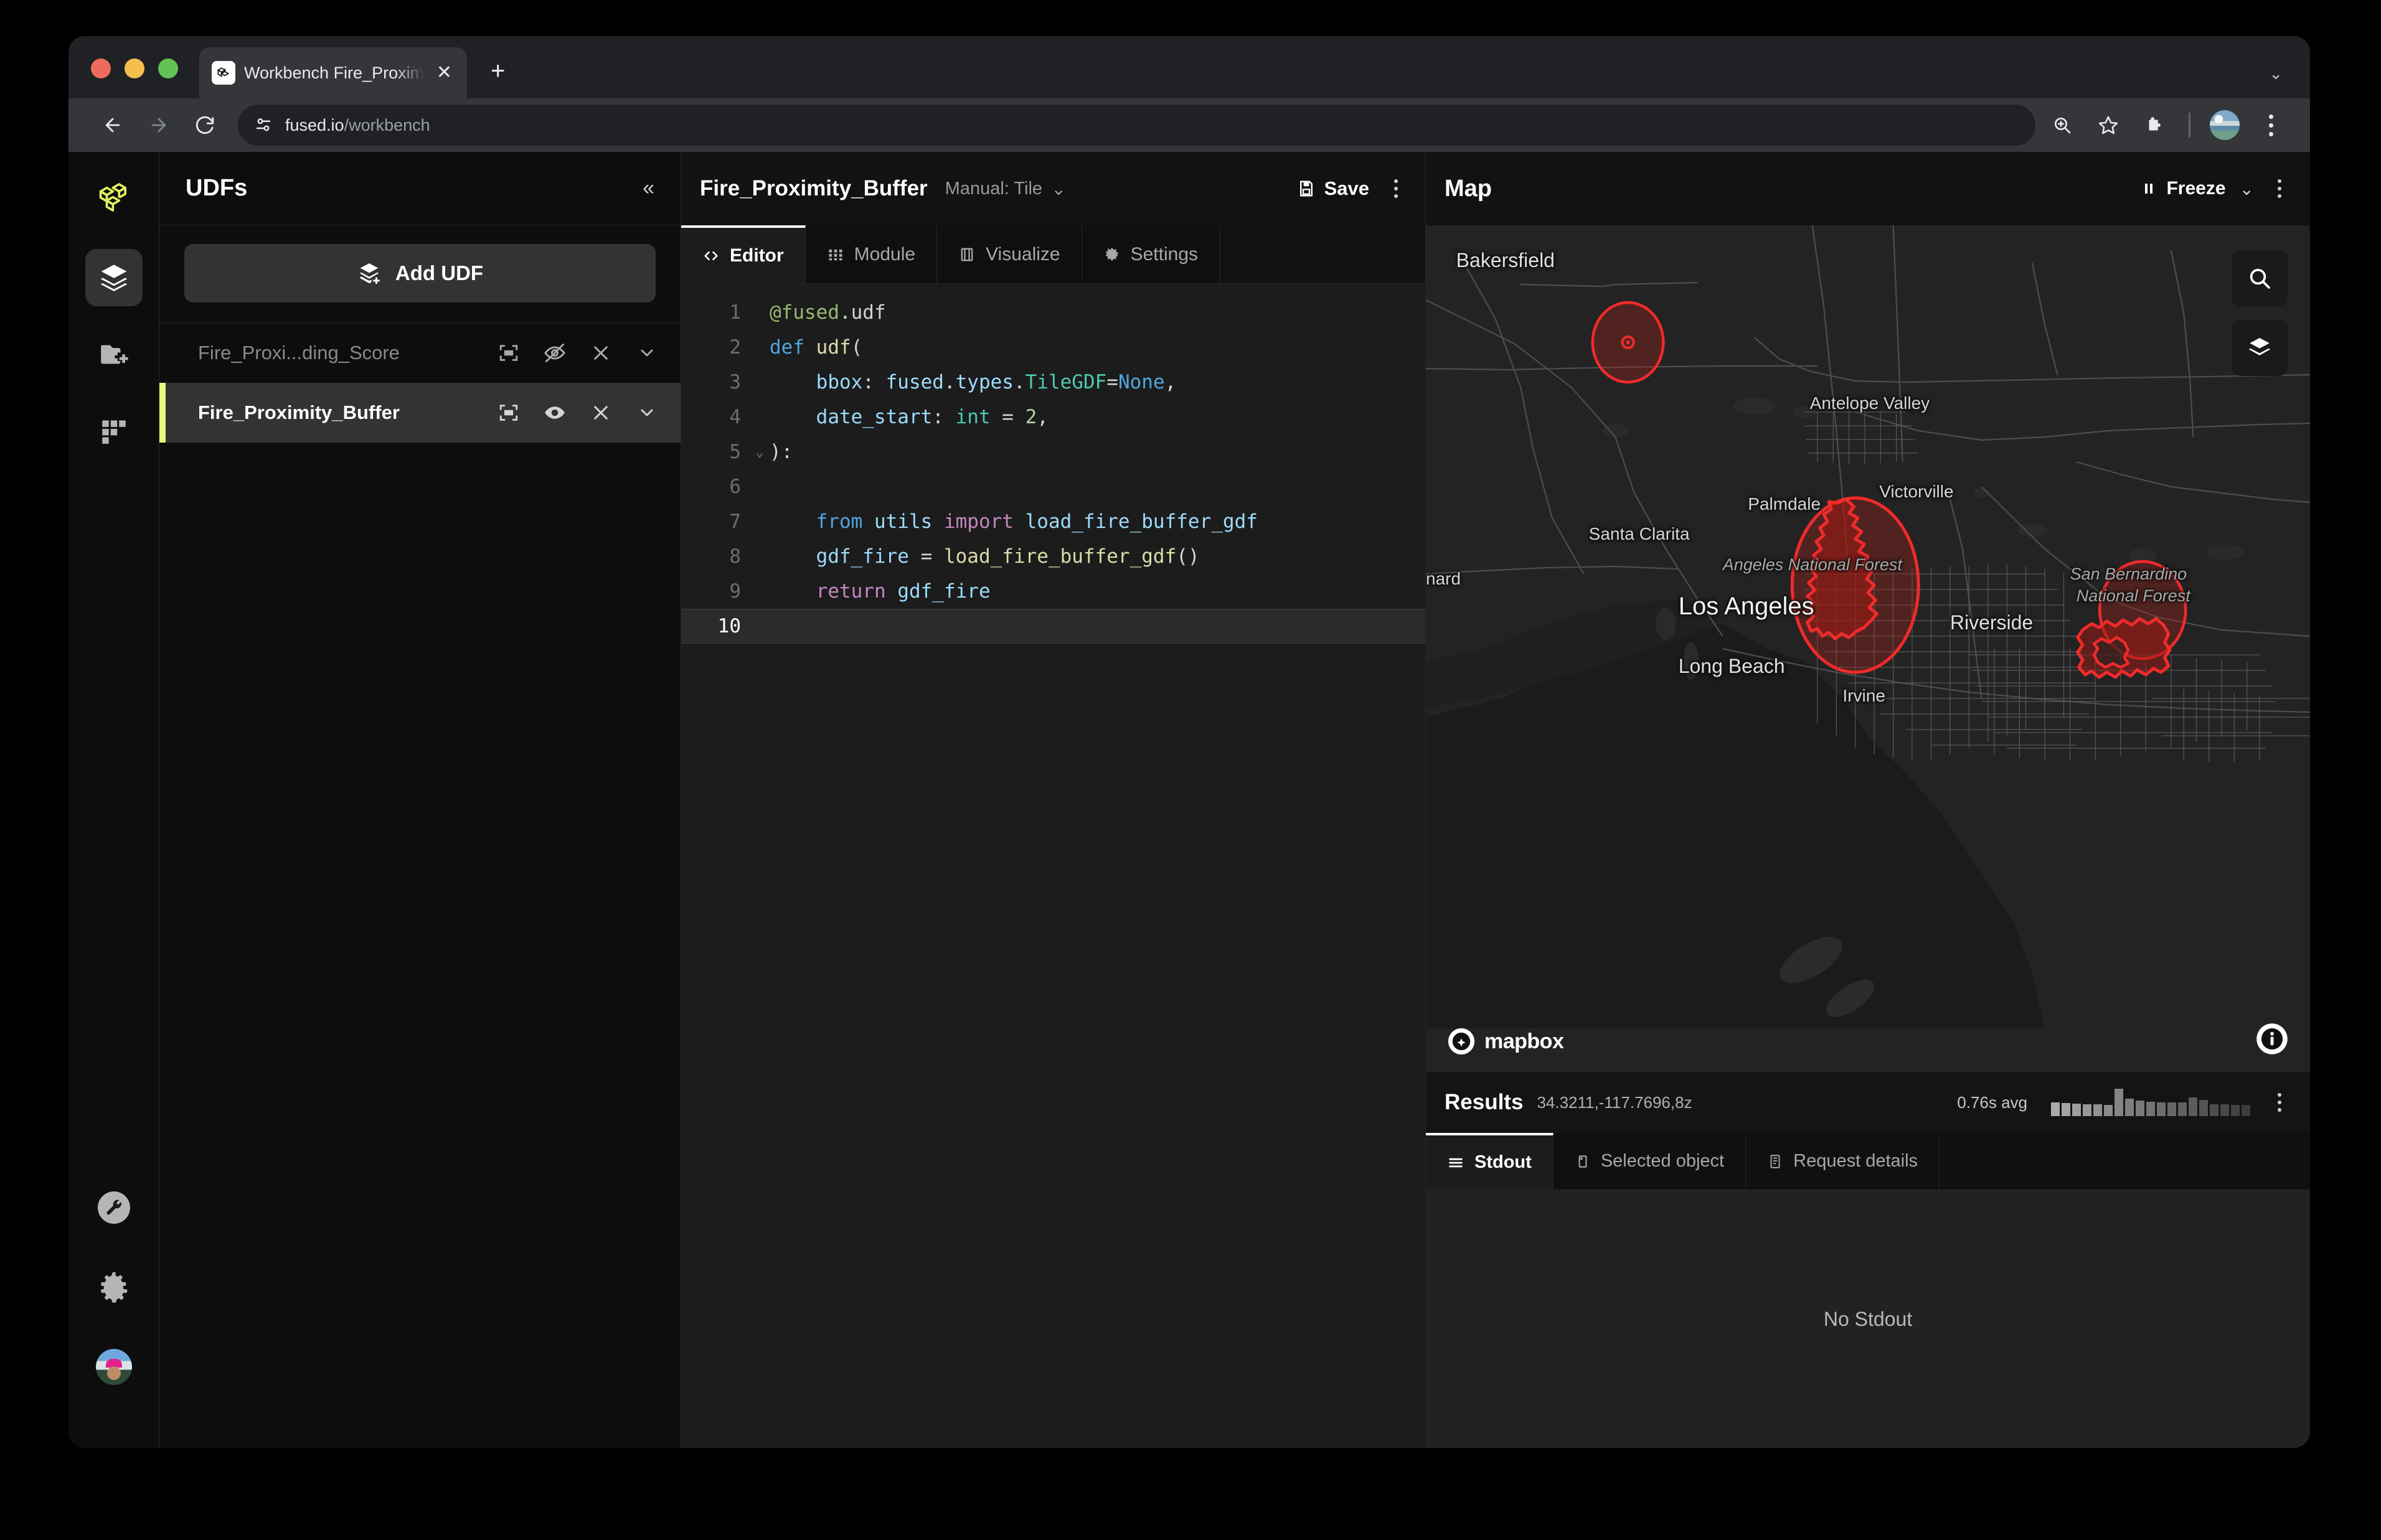 This screenshot has height=1540, width=2381. I want to click on tab-label: Stdout, so click(1503, 1162).